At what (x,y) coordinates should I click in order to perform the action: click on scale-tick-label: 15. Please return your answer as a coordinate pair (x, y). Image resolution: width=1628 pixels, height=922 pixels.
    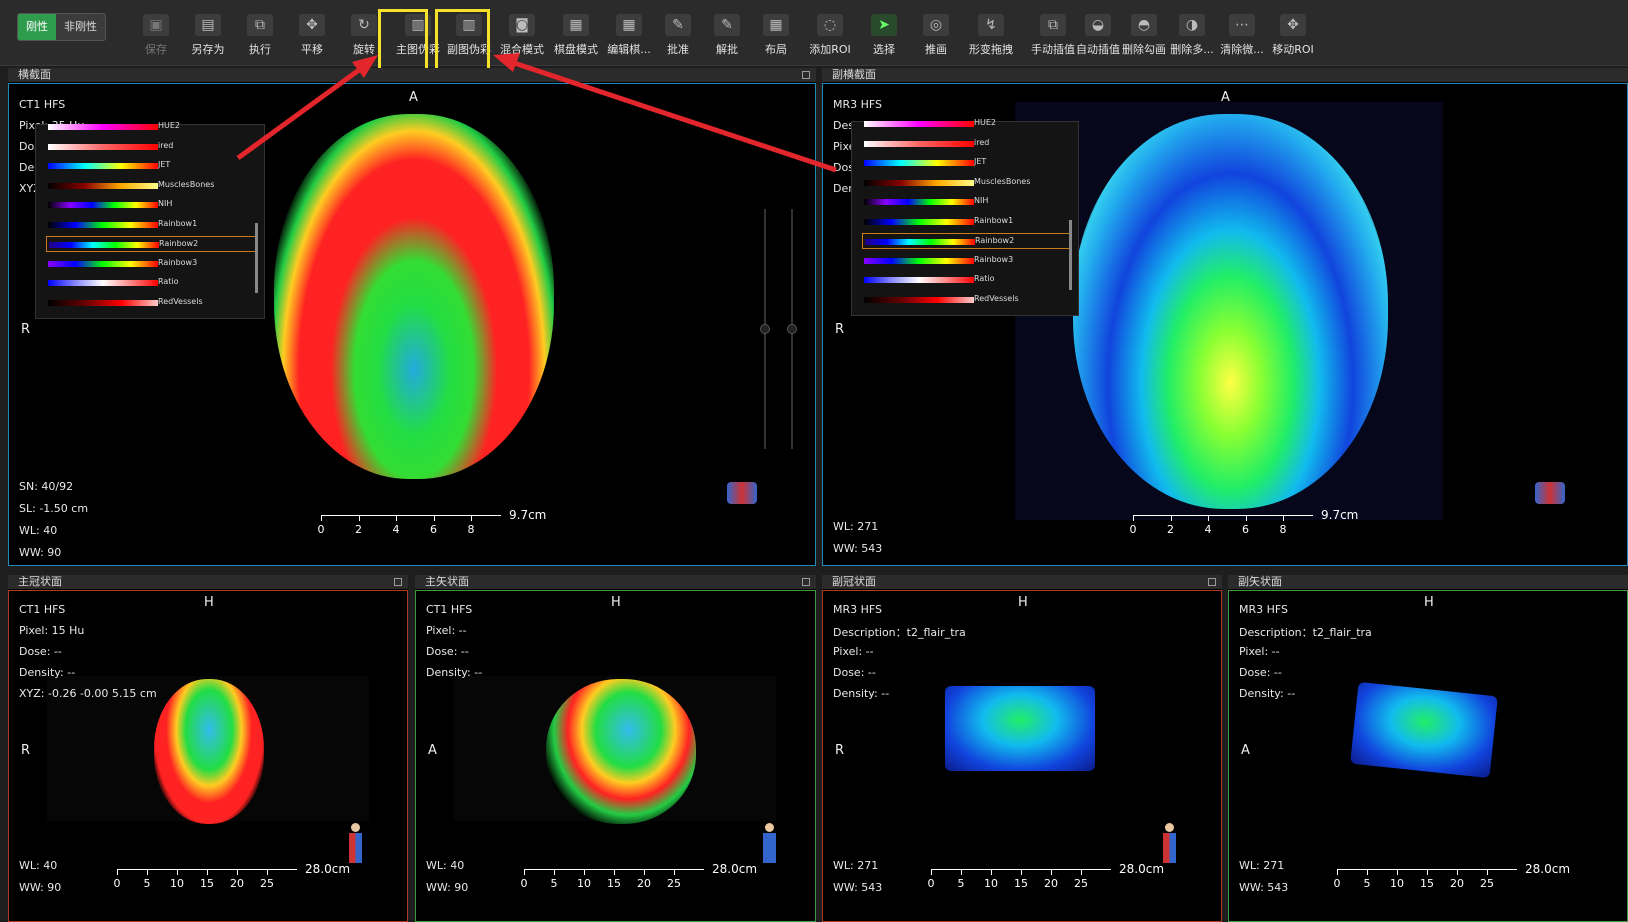
    Looking at the image, I should click on (1021, 883).